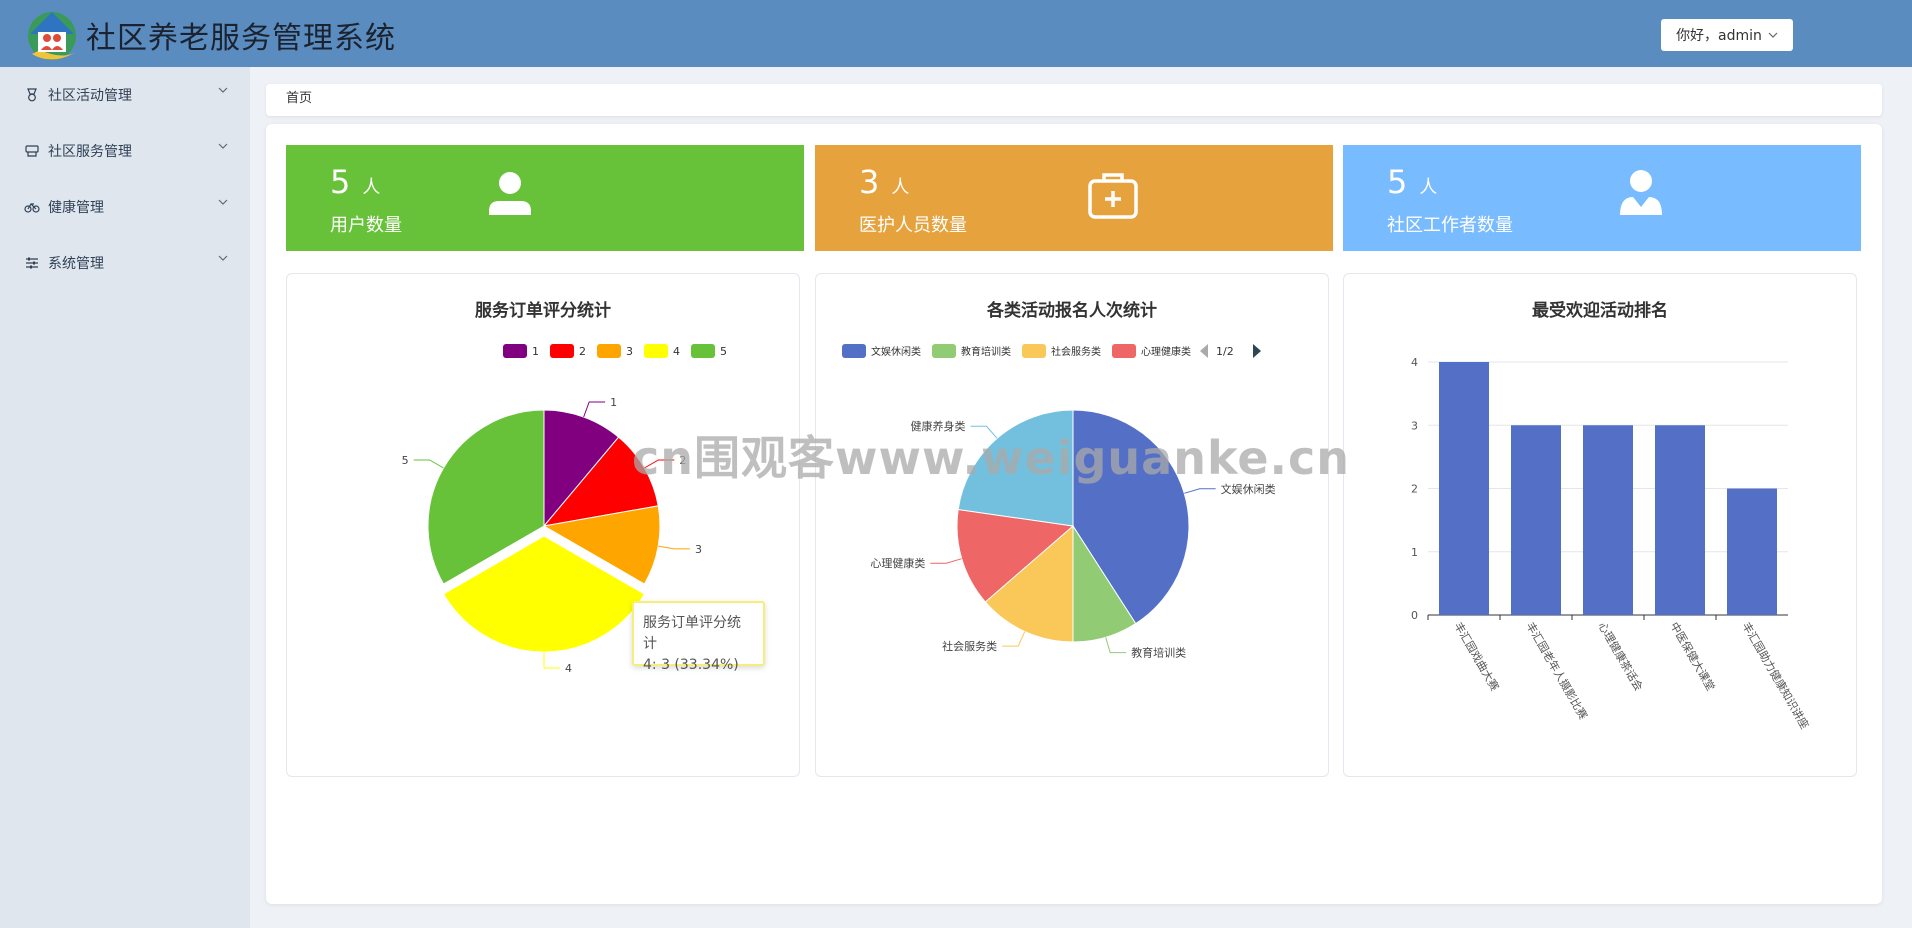  What do you see at coordinates (1476, 657) in the screenshot?
I see `x-tick-label: 丰汇园戏曲大赛` at bounding box center [1476, 657].